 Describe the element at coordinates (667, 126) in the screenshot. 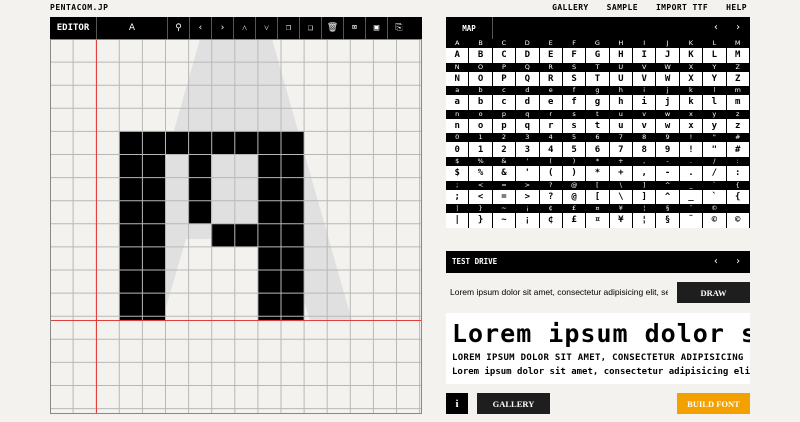

I see `map-cell-glyph: w` at that location.